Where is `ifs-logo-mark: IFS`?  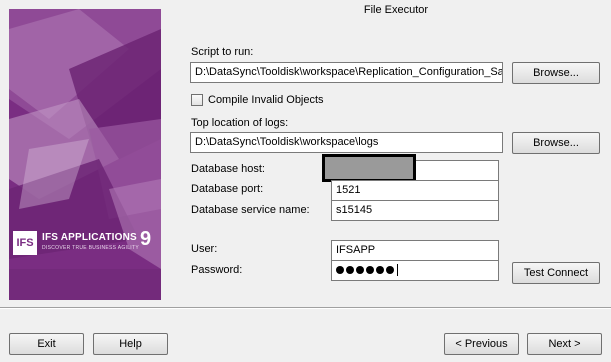
ifs-logo-mark: IFS is located at coordinates (25, 243).